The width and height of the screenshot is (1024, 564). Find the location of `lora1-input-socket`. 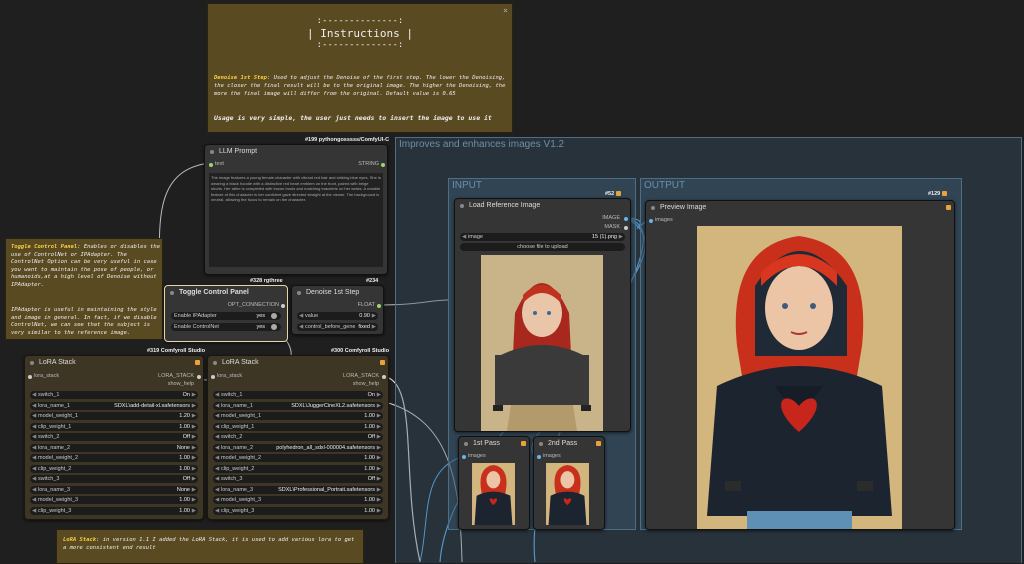

lora1-input-socket is located at coordinates (30, 377).